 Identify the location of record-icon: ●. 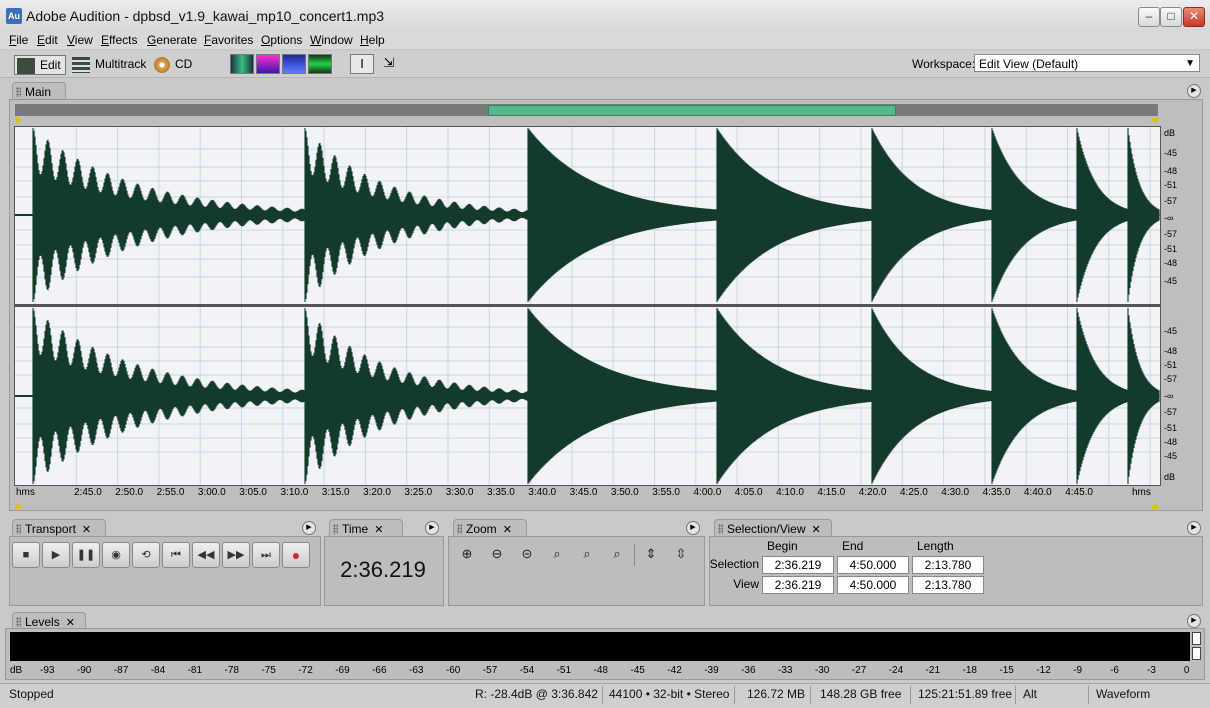
(296, 555).